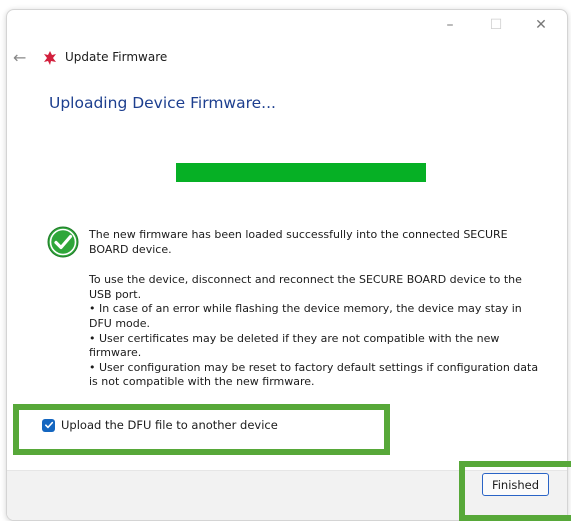 The height and width of the screenshot is (521, 571). I want to click on success-check-icon, so click(63, 242).